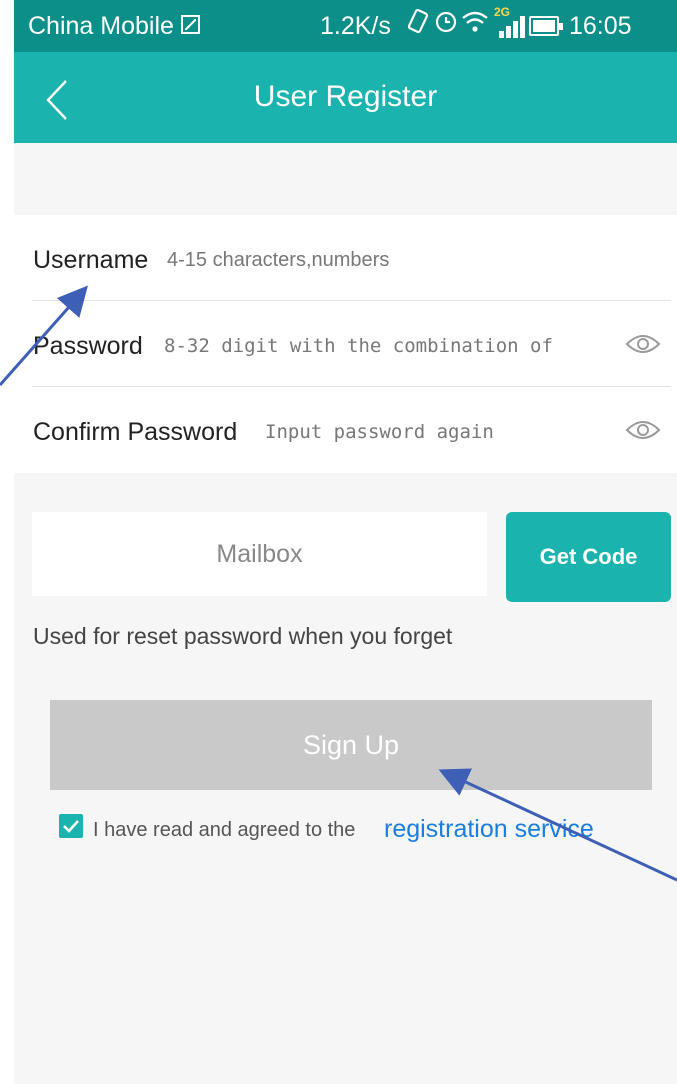 The width and height of the screenshot is (677, 1084). I want to click on alarm-icon, so click(446, 24).